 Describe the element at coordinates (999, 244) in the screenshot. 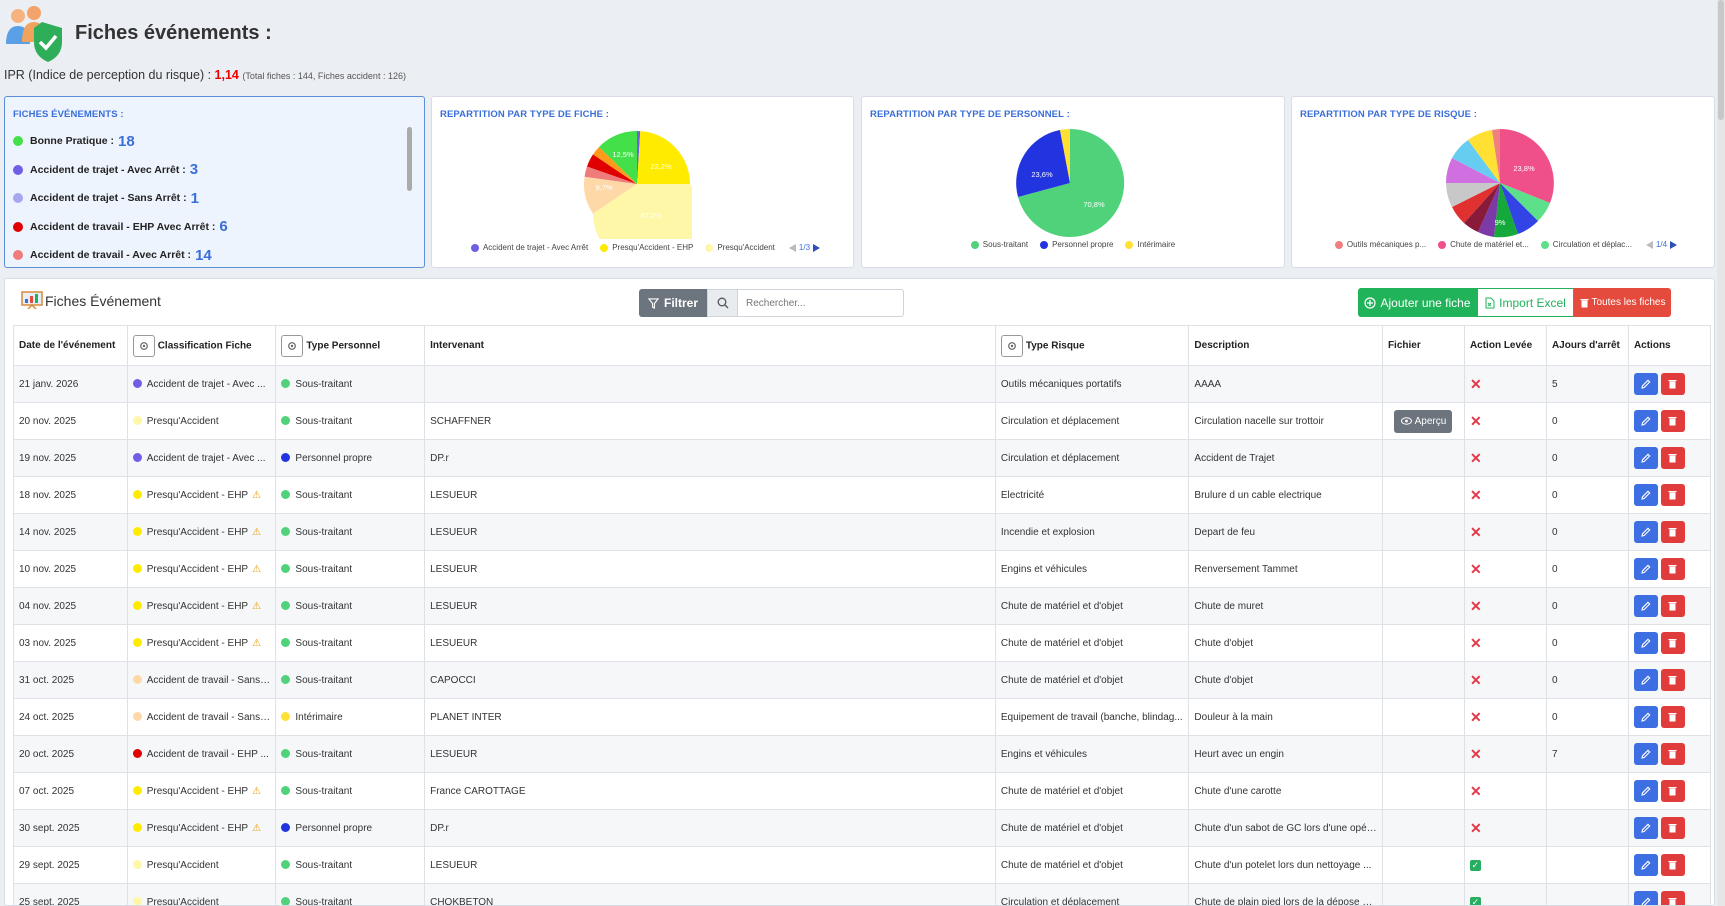

I see `legend-item: Sous-traitant` at that location.